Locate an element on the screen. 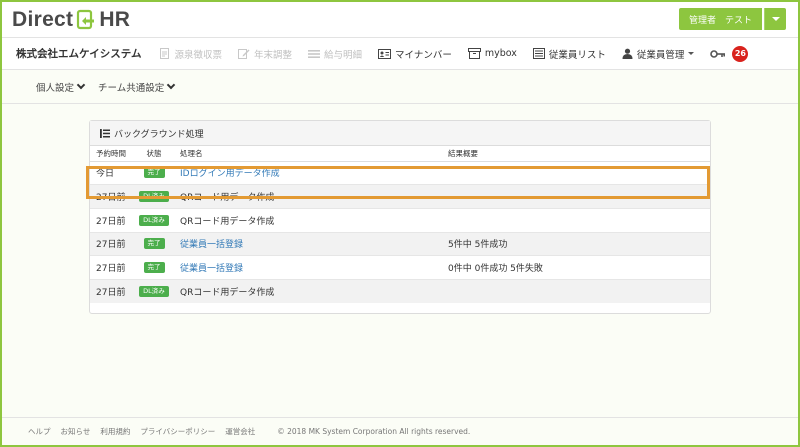 This screenshot has width=800, height=447. id-card-icon is located at coordinates (385, 53).